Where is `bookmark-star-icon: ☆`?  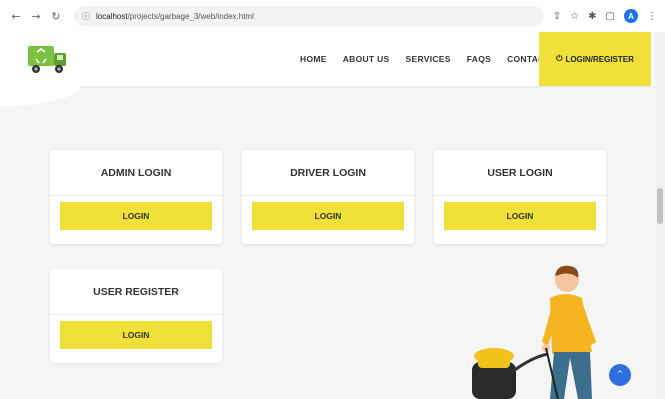
bookmark-star-icon: ☆ is located at coordinates (574, 16).